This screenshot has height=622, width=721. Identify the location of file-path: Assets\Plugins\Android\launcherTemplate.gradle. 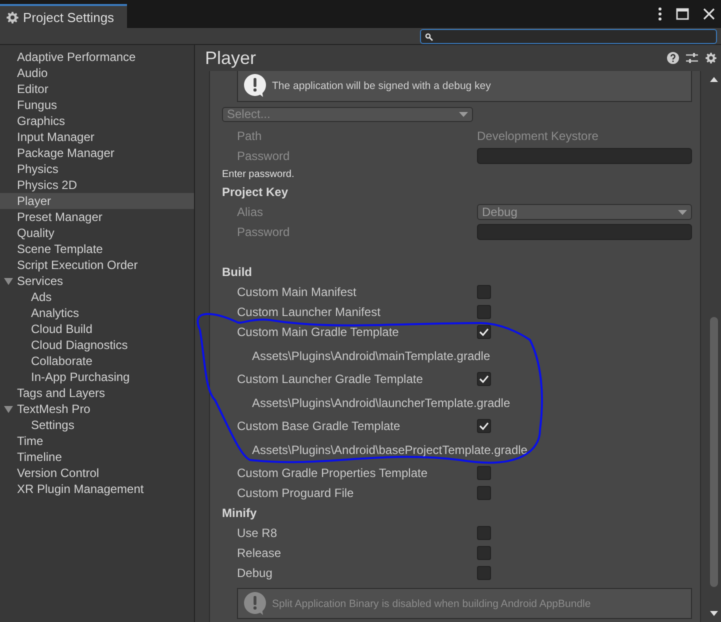
(381, 403).